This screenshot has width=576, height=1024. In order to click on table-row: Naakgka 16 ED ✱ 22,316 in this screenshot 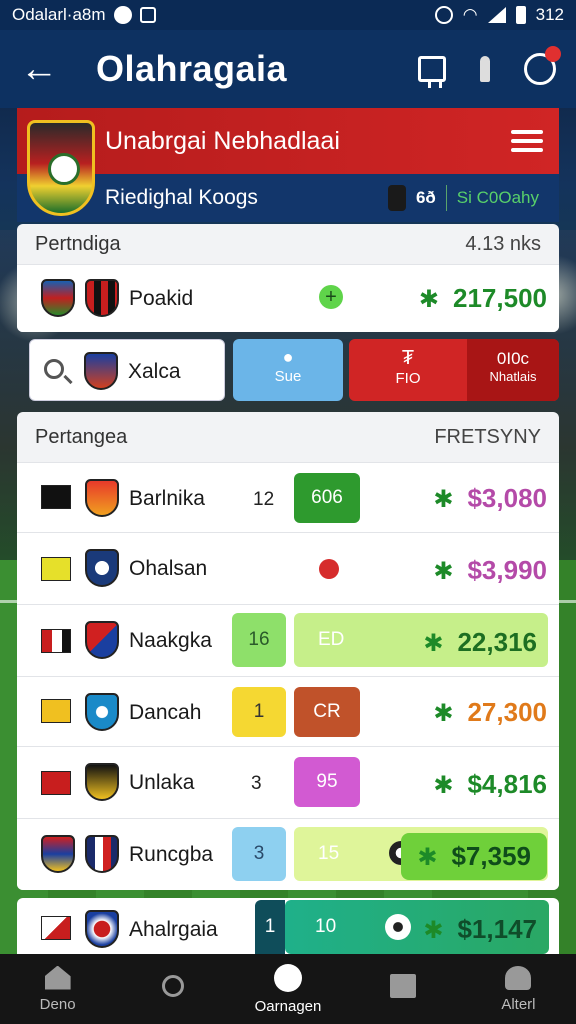, I will do `click(288, 640)`.